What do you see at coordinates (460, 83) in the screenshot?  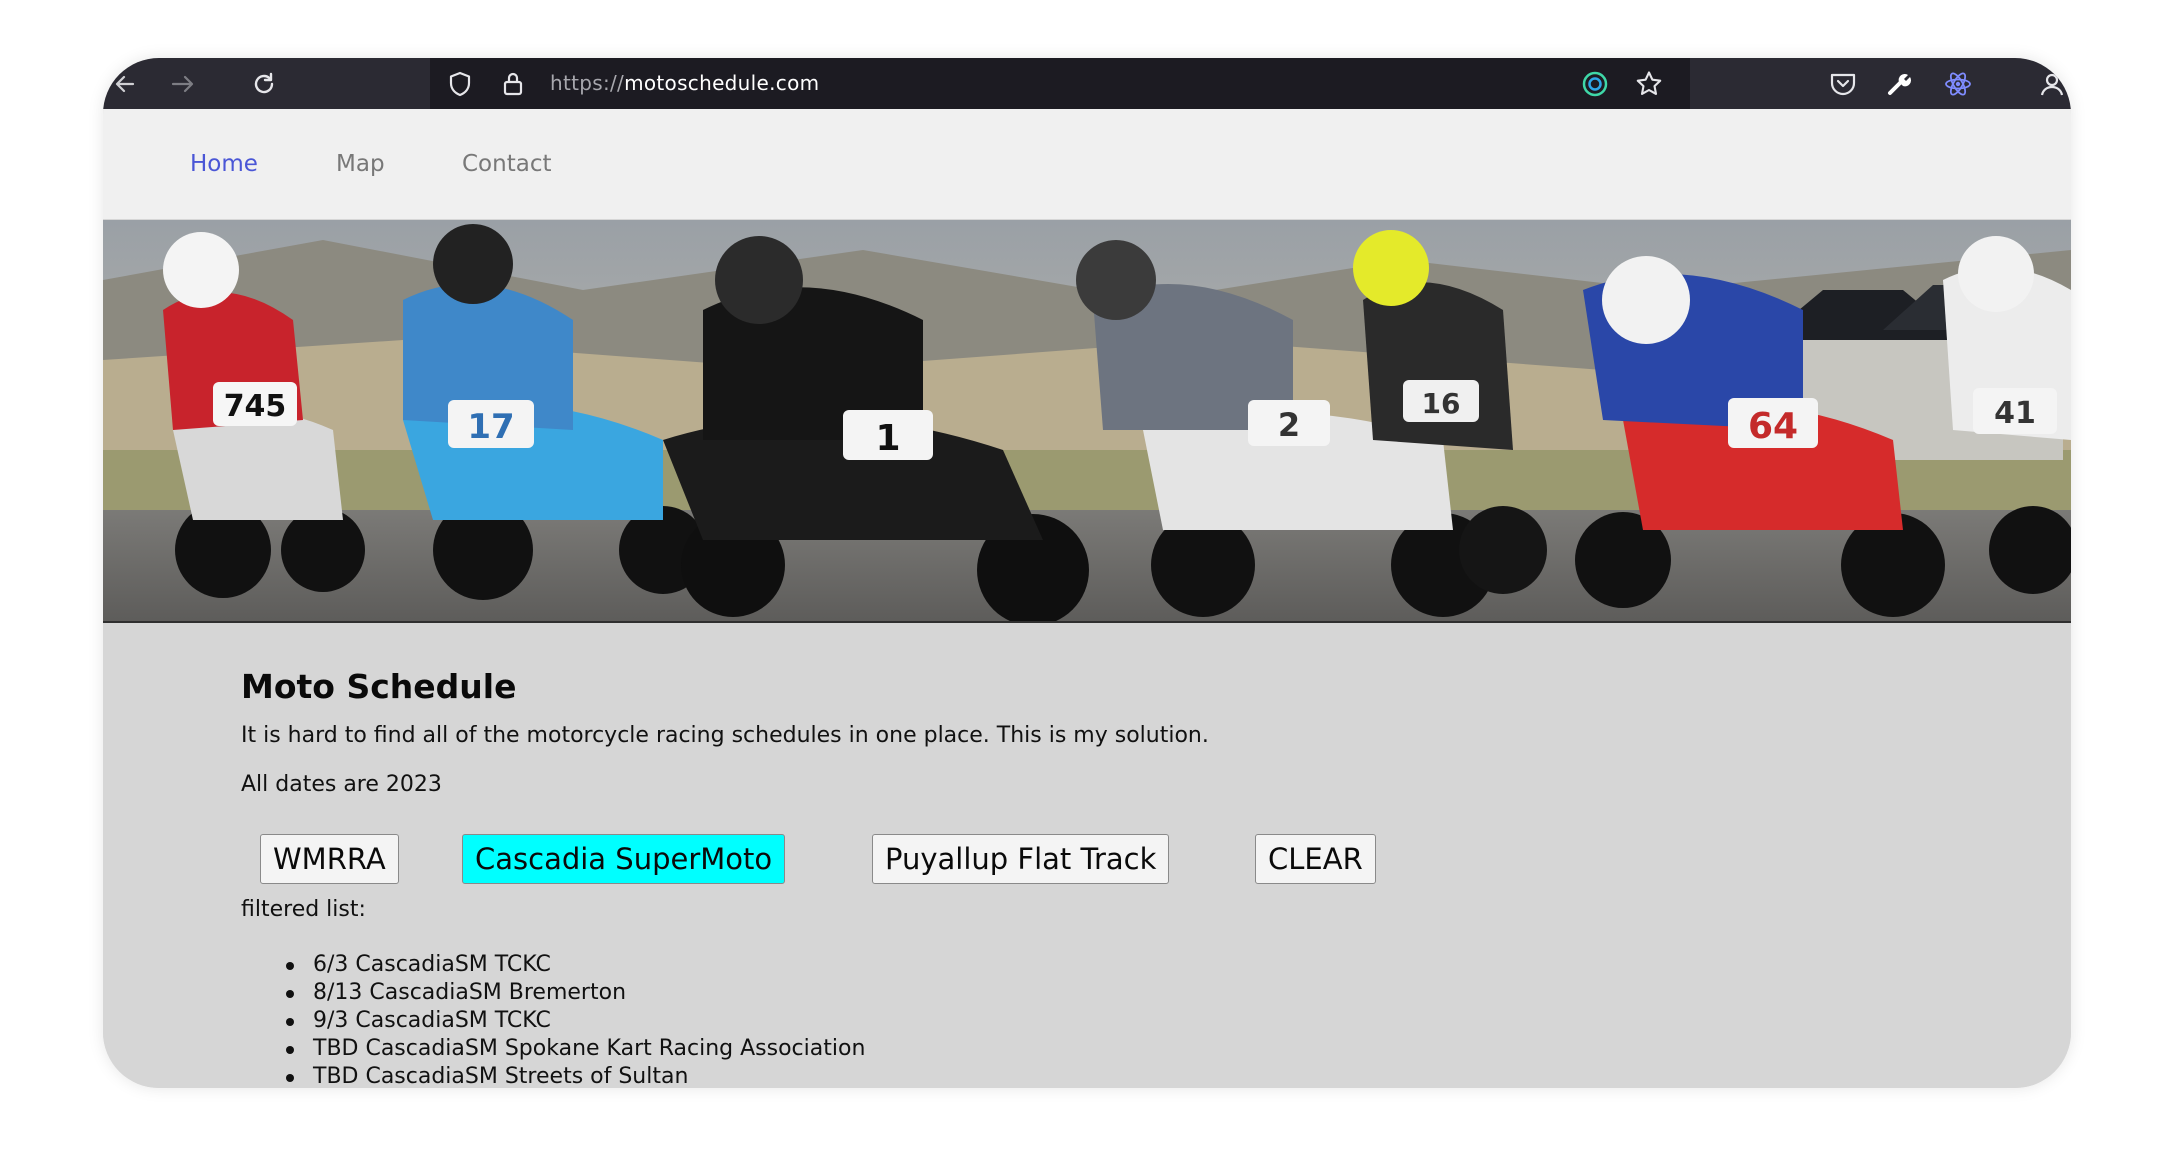 I see `shield-icon` at bounding box center [460, 83].